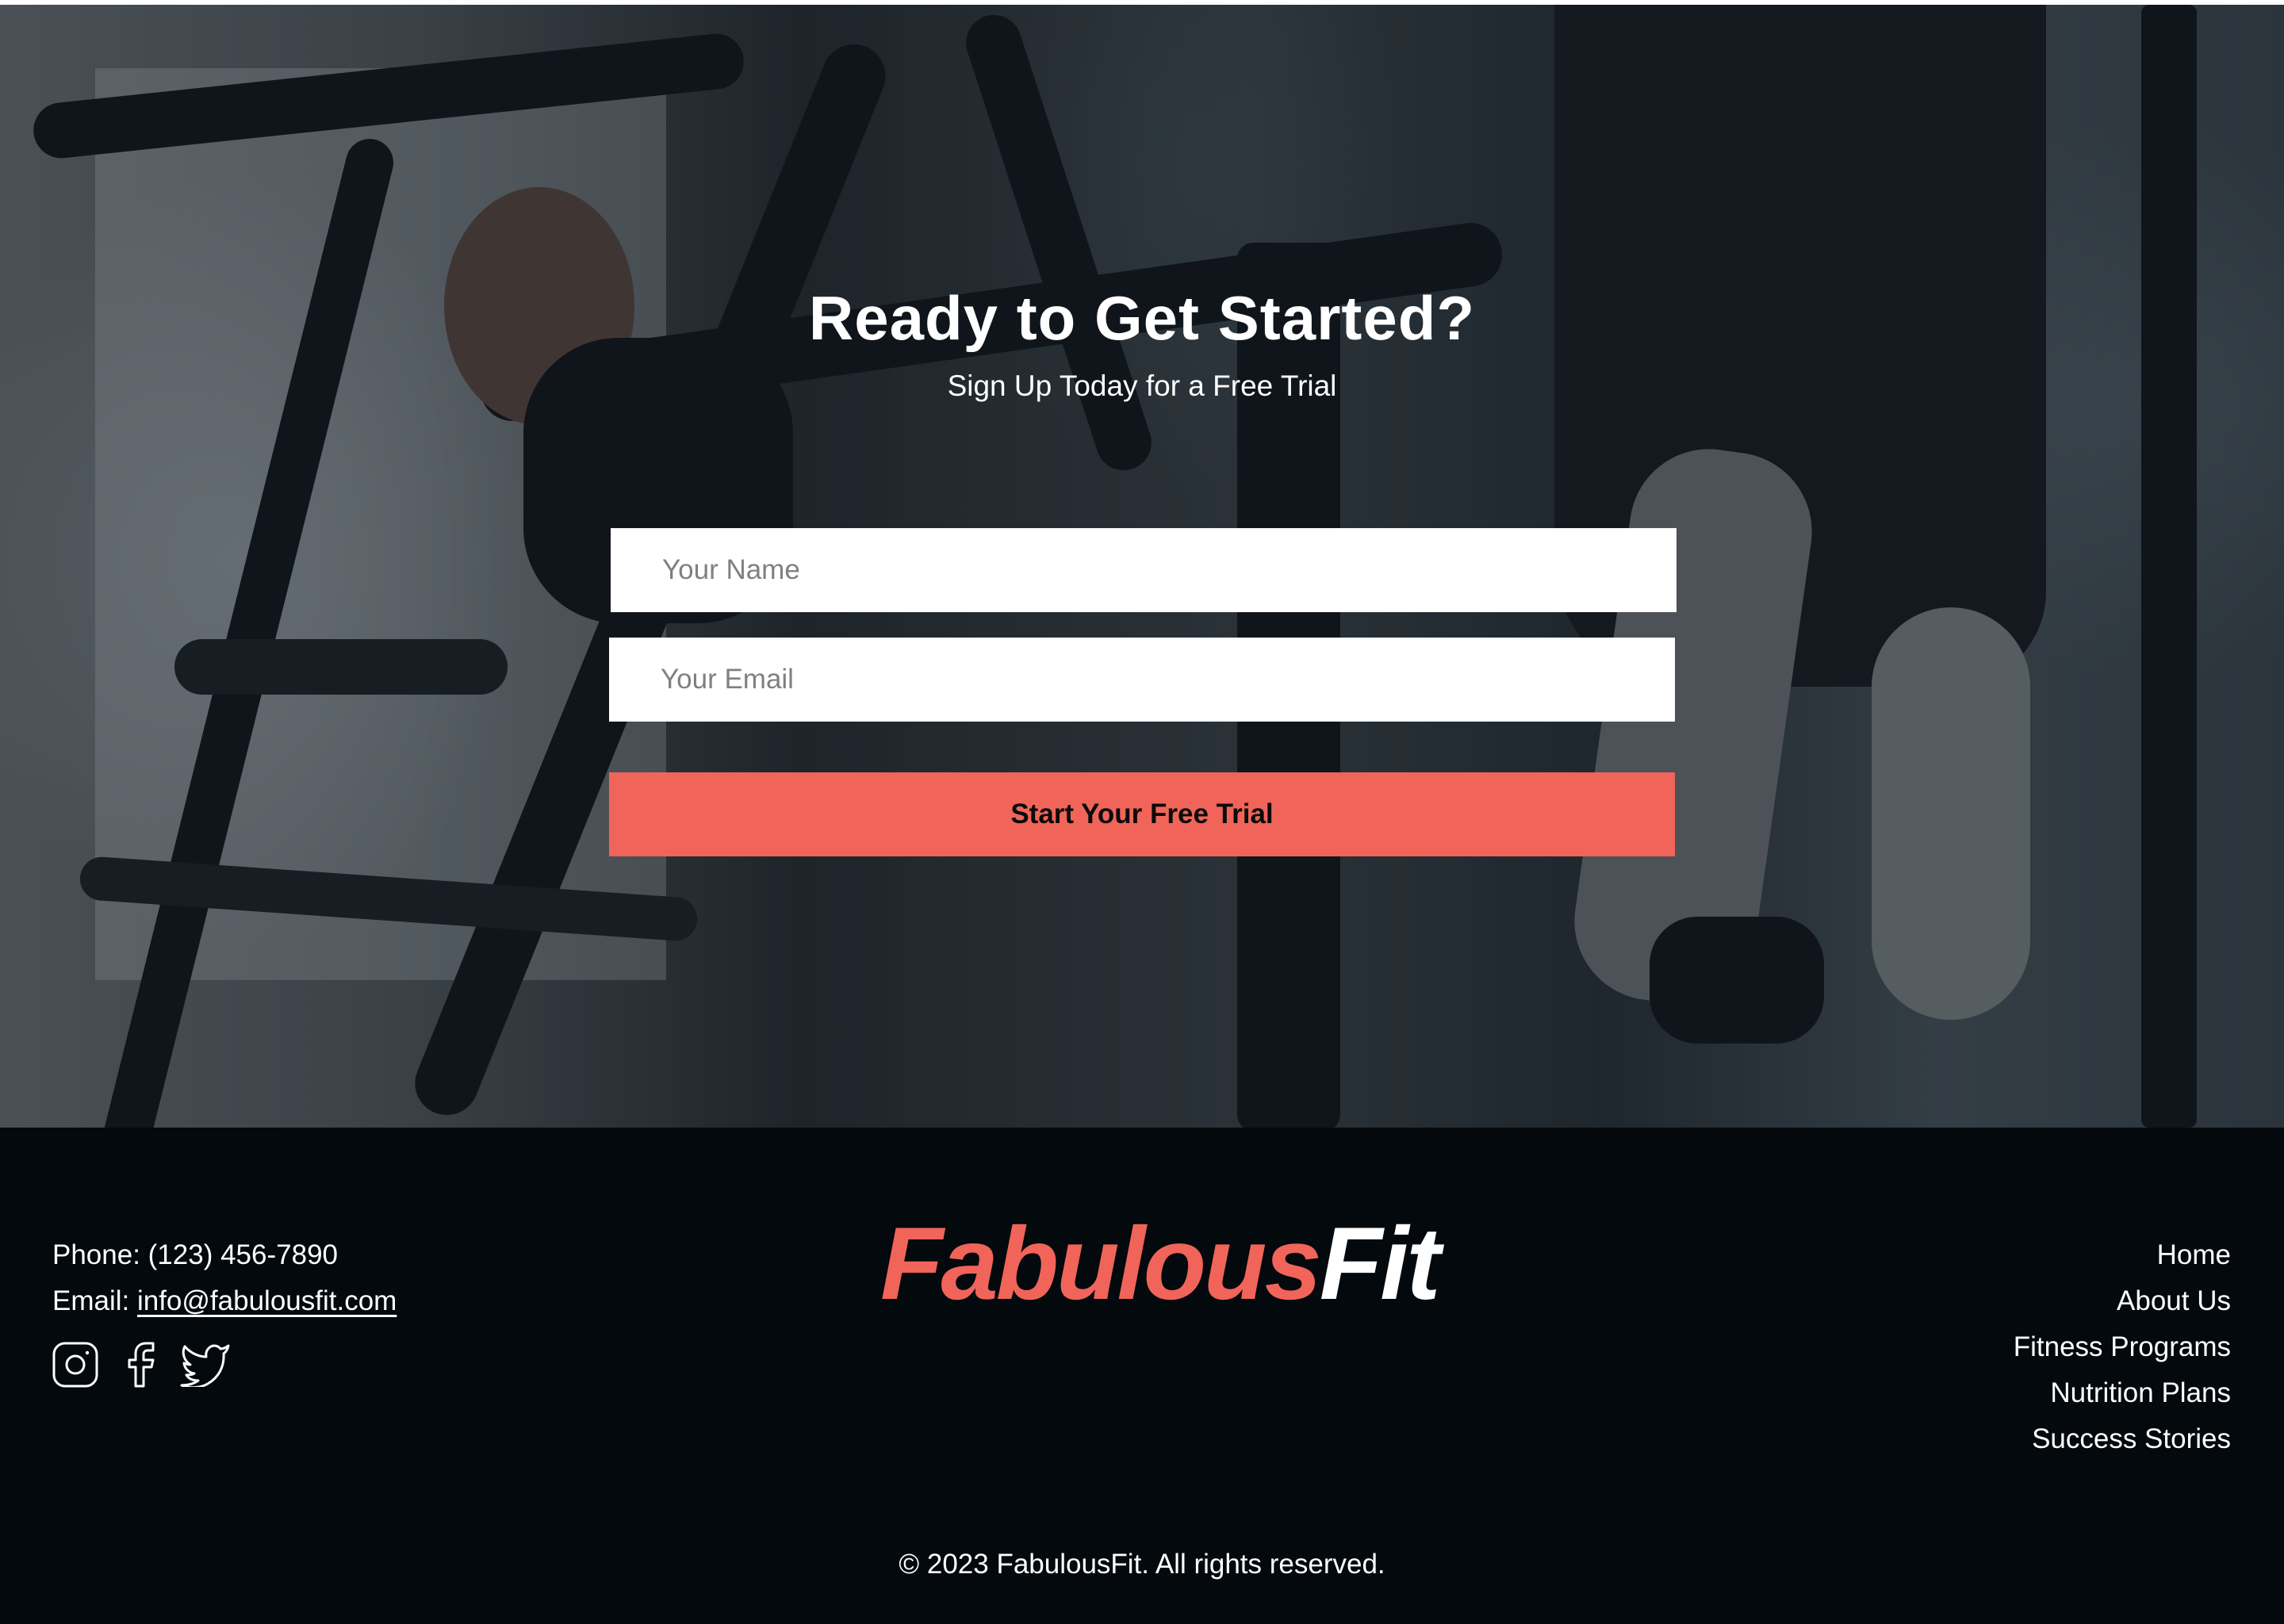 Image resolution: width=2284 pixels, height=1624 pixels. I want to click on phone-label: Phone:, so click(100, 1254).